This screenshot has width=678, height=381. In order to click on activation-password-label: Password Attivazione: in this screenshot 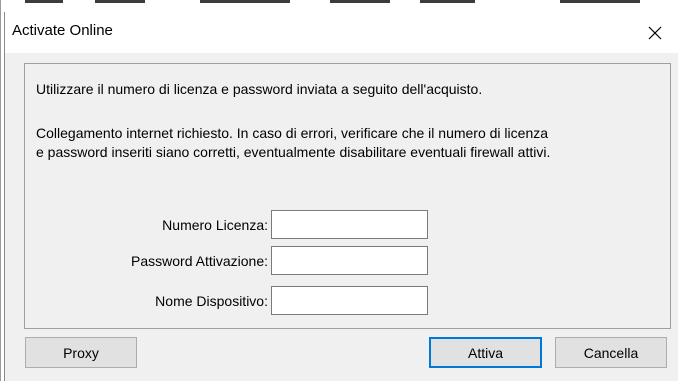, I will do `click(199, 261)`.